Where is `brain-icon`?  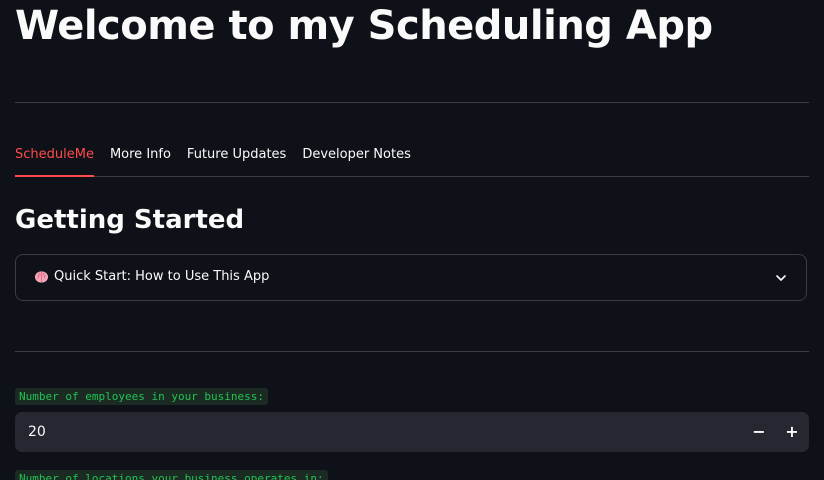 brain-icon is located at coordinates (41, 277).